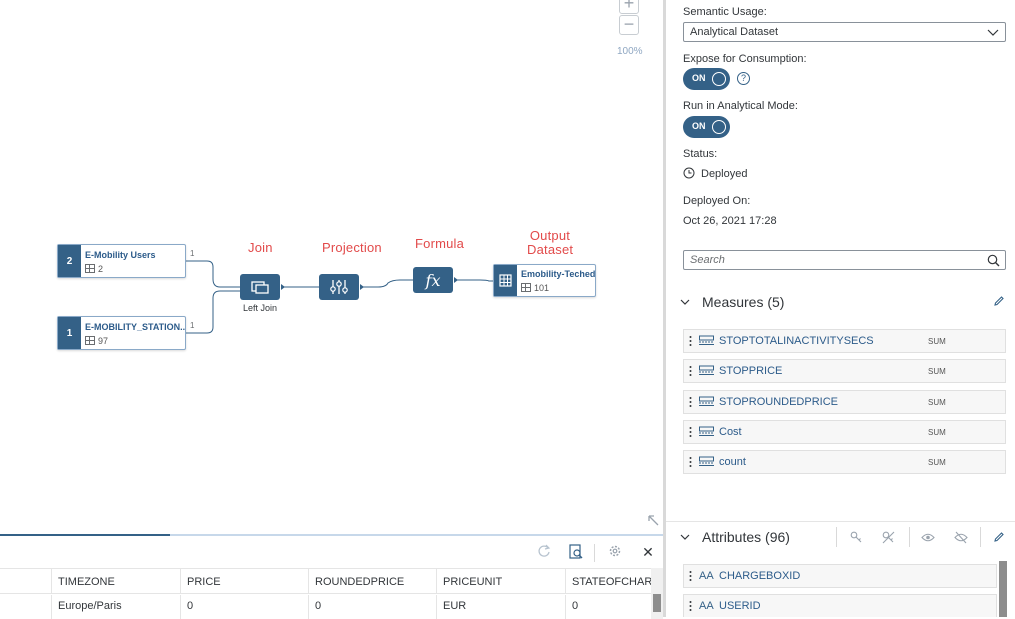 The image size is (1015, 619). I want to click on collapse-arrow-icon, so click(653, 520).